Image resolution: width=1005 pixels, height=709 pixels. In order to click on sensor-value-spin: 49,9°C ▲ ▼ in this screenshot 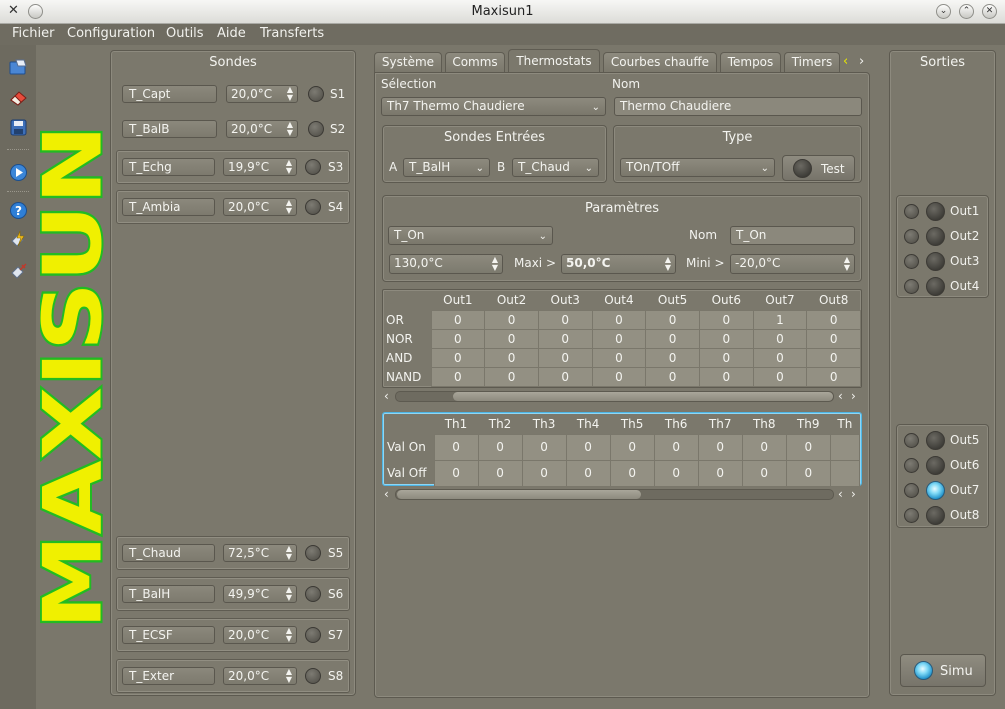, I will do `click(260, 594)`.